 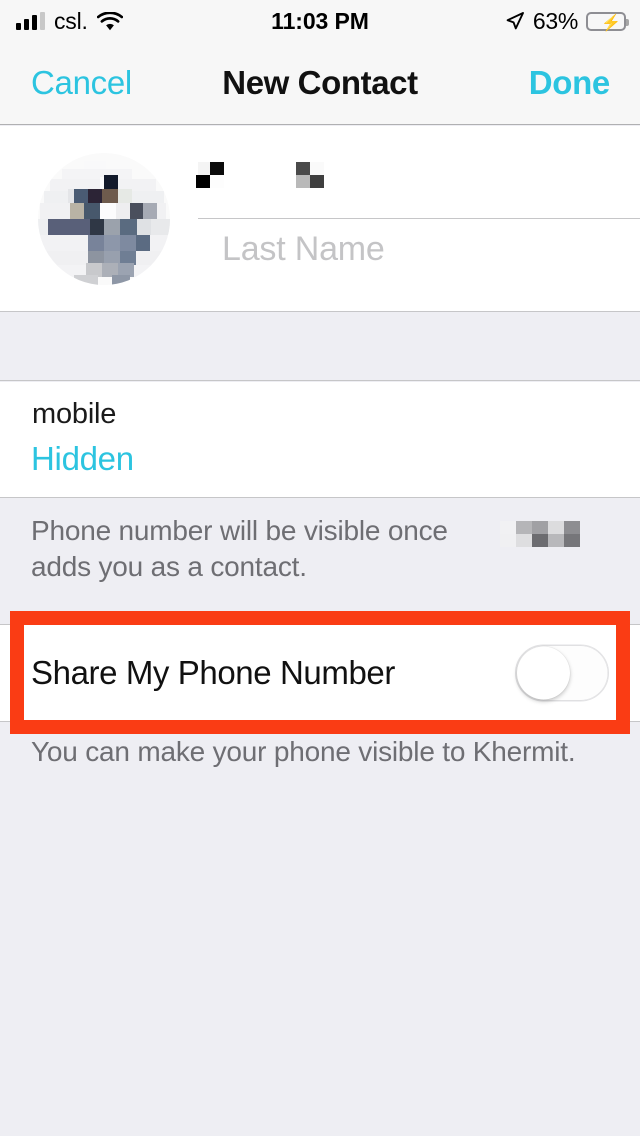 I want to click on toggle-knob, so click(x=543, y=673).